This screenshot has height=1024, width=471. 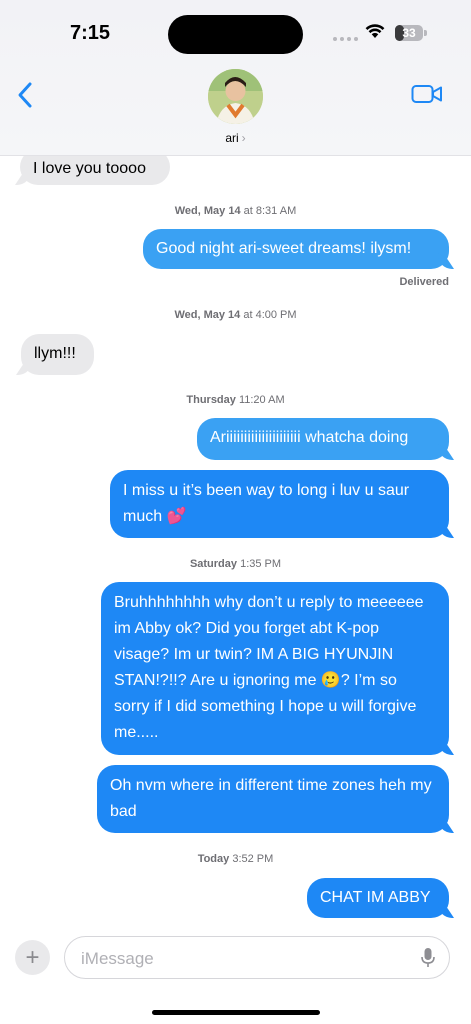 I want to click on wifi-icon, so click(x=375, y=31).